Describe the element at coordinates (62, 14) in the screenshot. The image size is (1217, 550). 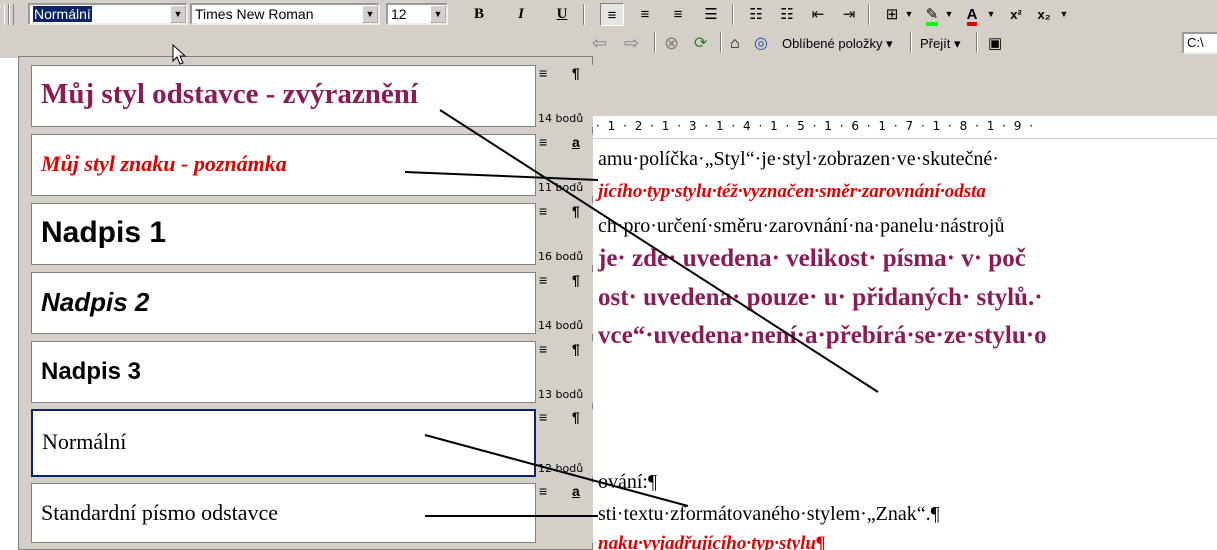
I see `style-value: Normální` at that location.